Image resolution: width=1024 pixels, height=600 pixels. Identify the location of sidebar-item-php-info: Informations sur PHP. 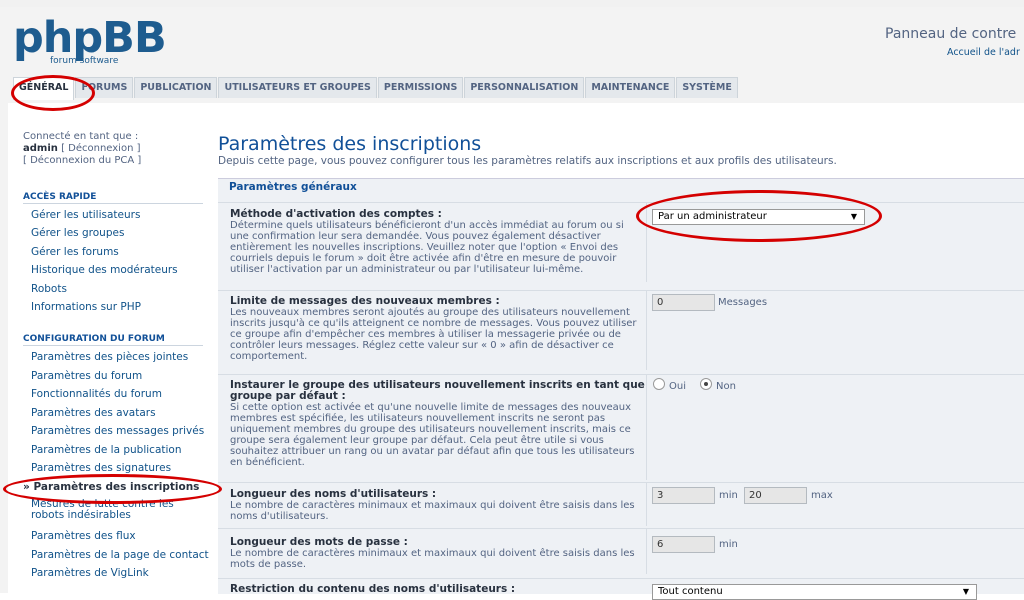
(86, 307).